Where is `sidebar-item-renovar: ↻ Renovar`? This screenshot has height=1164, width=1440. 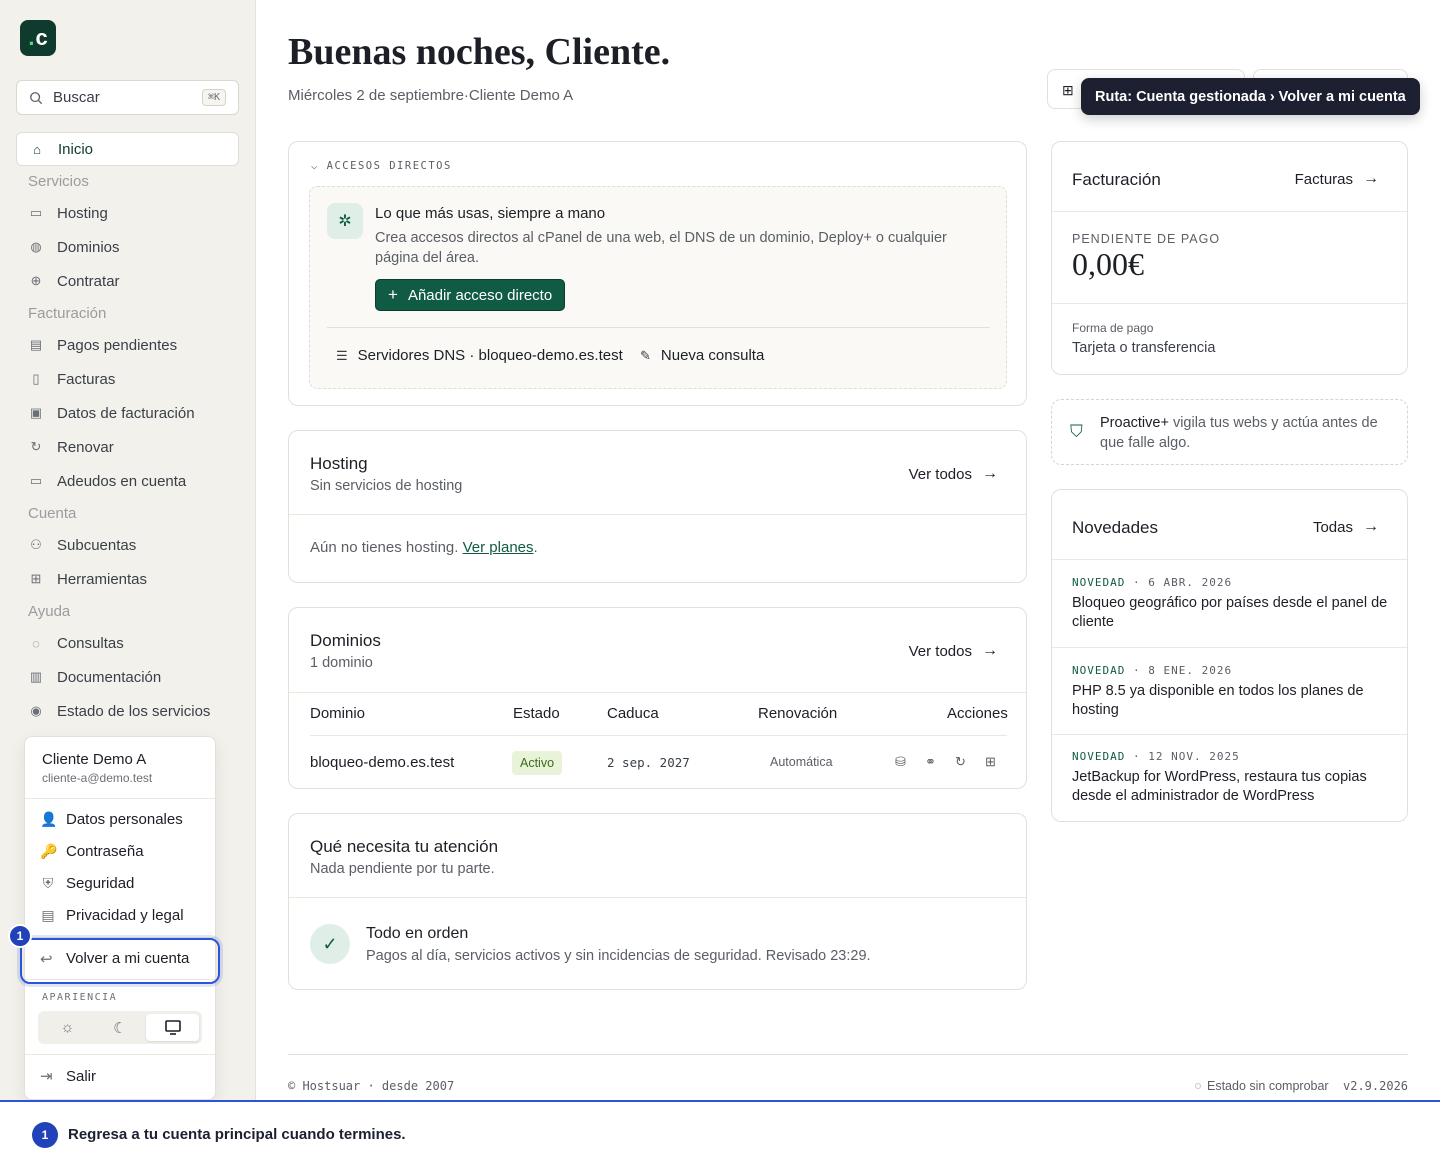 sidebar-item-renovar: ↻ Renovar is located at coordinates (127, 447).